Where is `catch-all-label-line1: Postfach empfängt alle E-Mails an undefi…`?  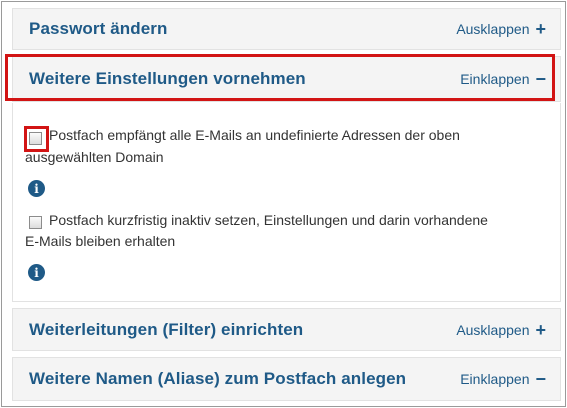 catch-all-label-line1: Postfach empfängt alle E-Mails an undefi… is located at coordinates (254, 135).